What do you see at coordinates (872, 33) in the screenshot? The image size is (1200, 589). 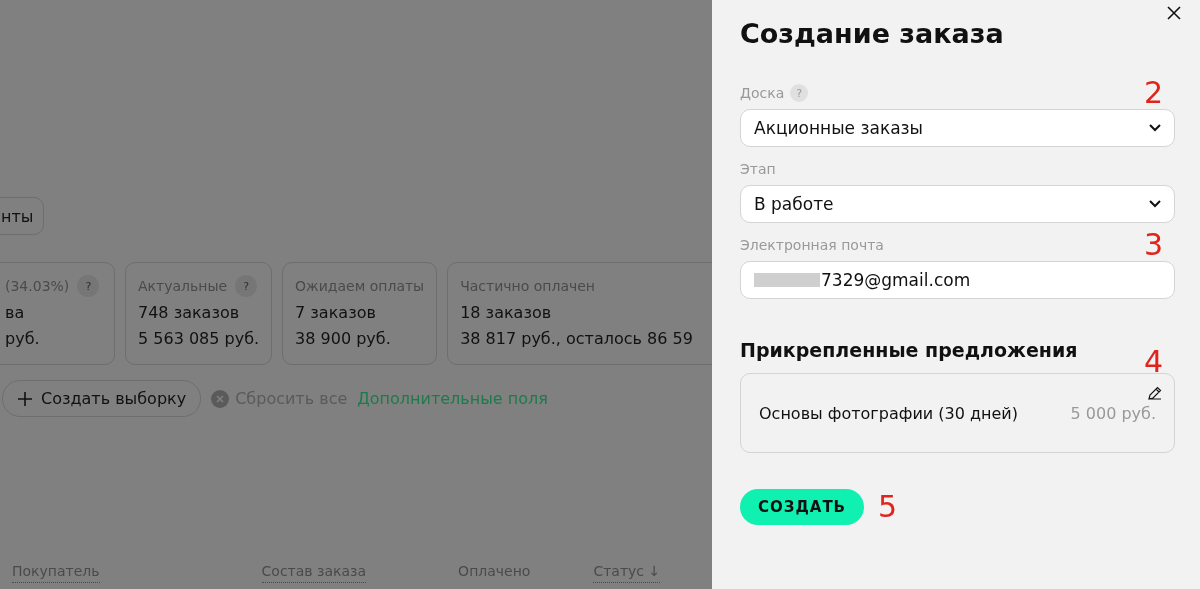 I see `panel-title: Создание заказа` at bounding box center [872, 33].